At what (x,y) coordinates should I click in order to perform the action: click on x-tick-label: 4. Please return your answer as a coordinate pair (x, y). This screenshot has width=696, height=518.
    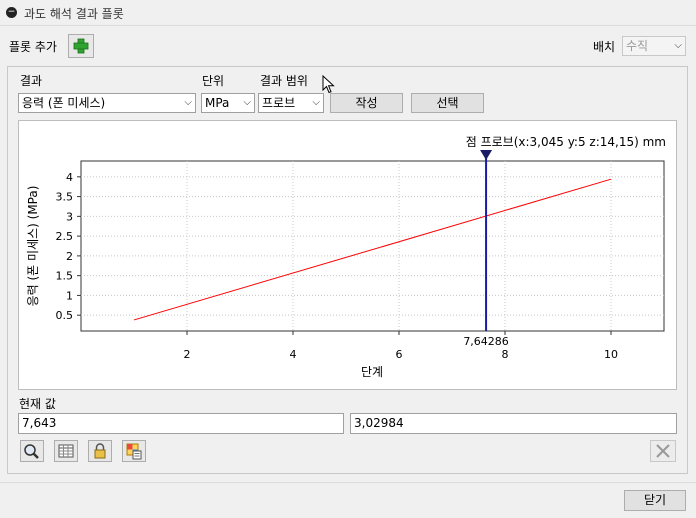
    Looking at the image, I should click on (293, 354).